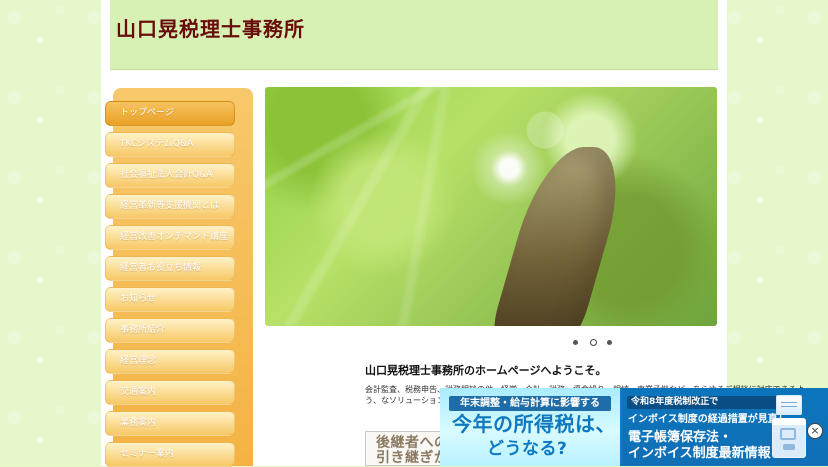 Image resolution: width=828 pixels, height=467 pixels. Describe the element at coordinates (527, 449) in the screenshot. I see `ad-income-tax-subtitle: どうなる?` at that location.